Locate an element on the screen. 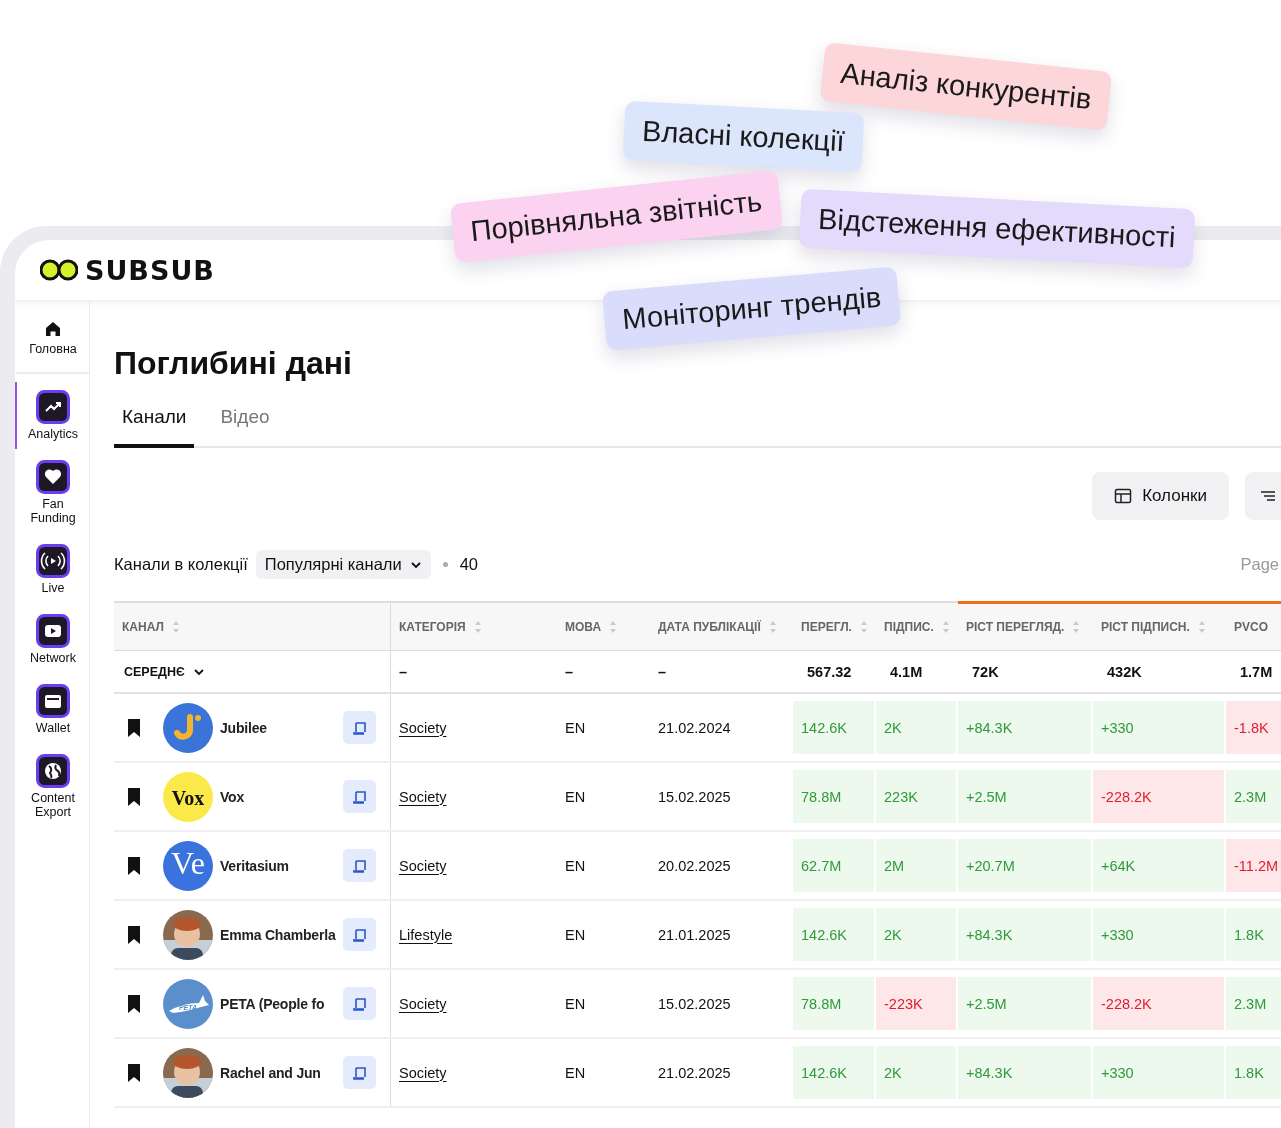 This screenshot has width=1281, height=1128. metric-cell: -223K is located at coordinates (916, 1003).